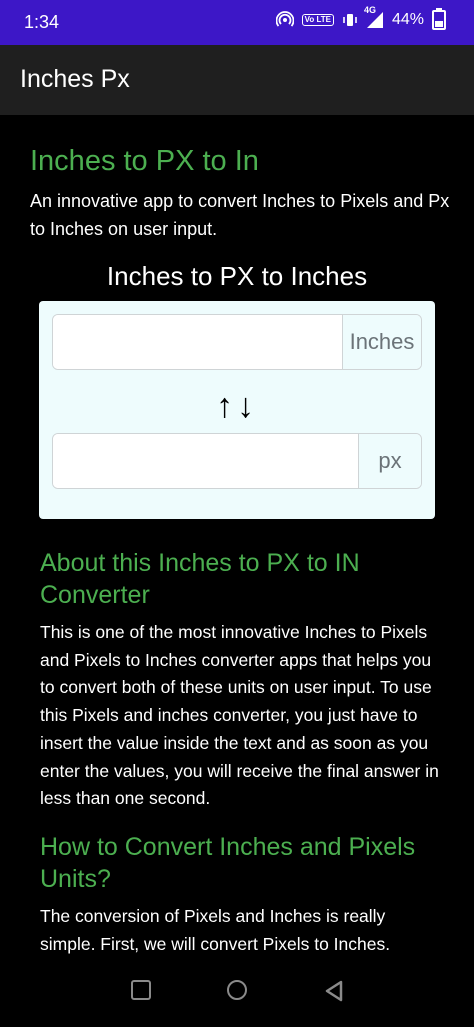 The image size is (474, 1027). Describe the element at coordinates (407, 19) in the screenshot. I see `battery-percent: 44%` at that location.